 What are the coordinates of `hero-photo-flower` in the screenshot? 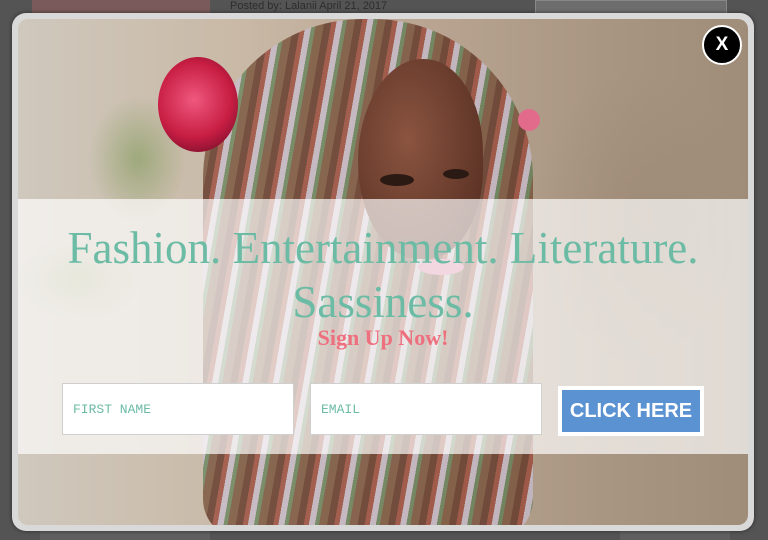 It's located at (198, 104).